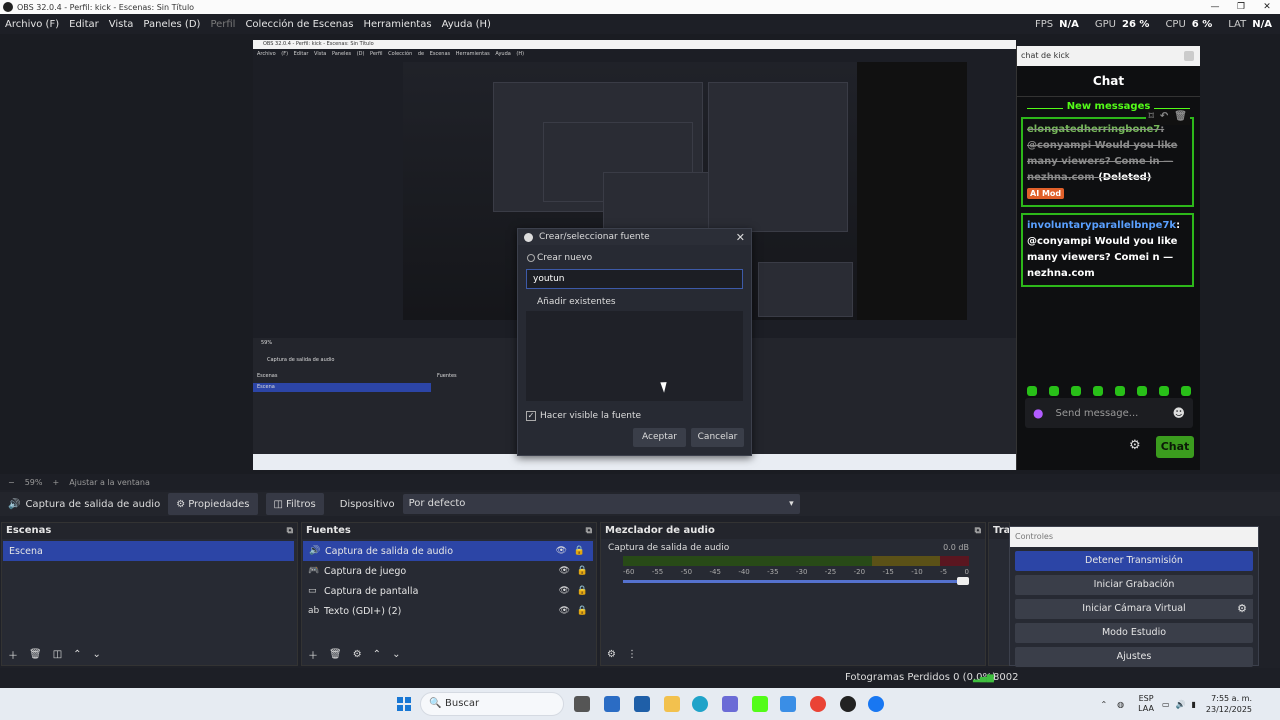 The width and height of the screenshot is (1280, 720). I want to click on menu-archivo: Archivo (F), so click(32, 24).